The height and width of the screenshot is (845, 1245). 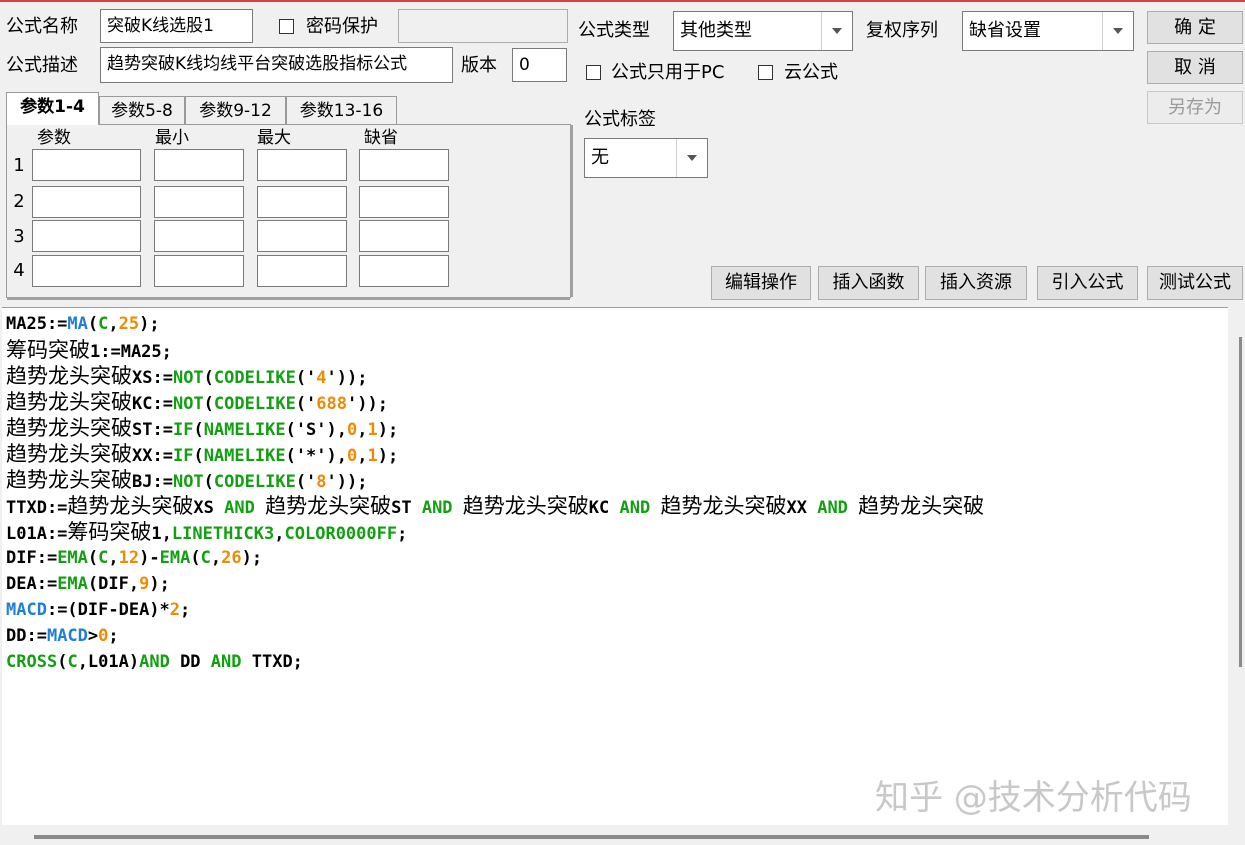 What do you see at coordinates (615, 584) in the screenshot?
I see `code-line: DEA:=EMA(DIF,9);` at bounding box center [615, 584].